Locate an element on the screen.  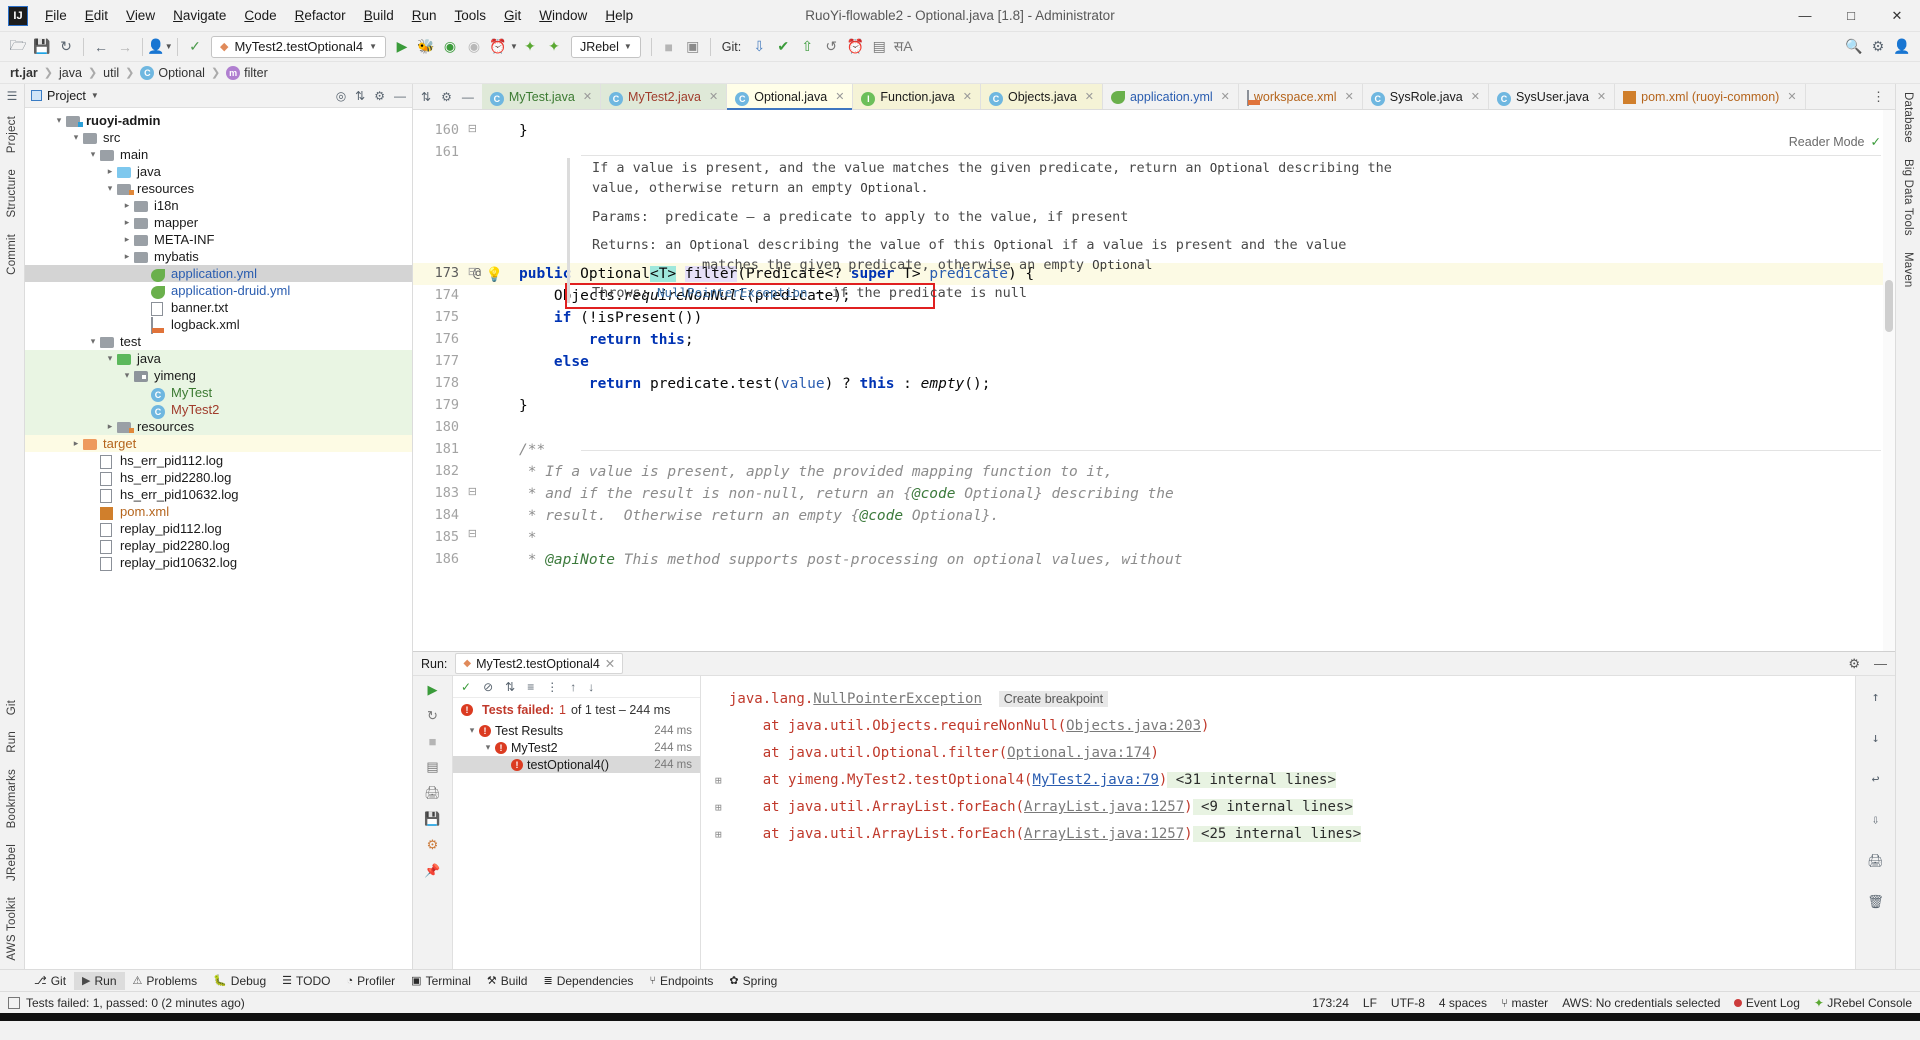
editor-tab-objects-java: C Objects.java ✕ is located at coordinates (1041, 96).